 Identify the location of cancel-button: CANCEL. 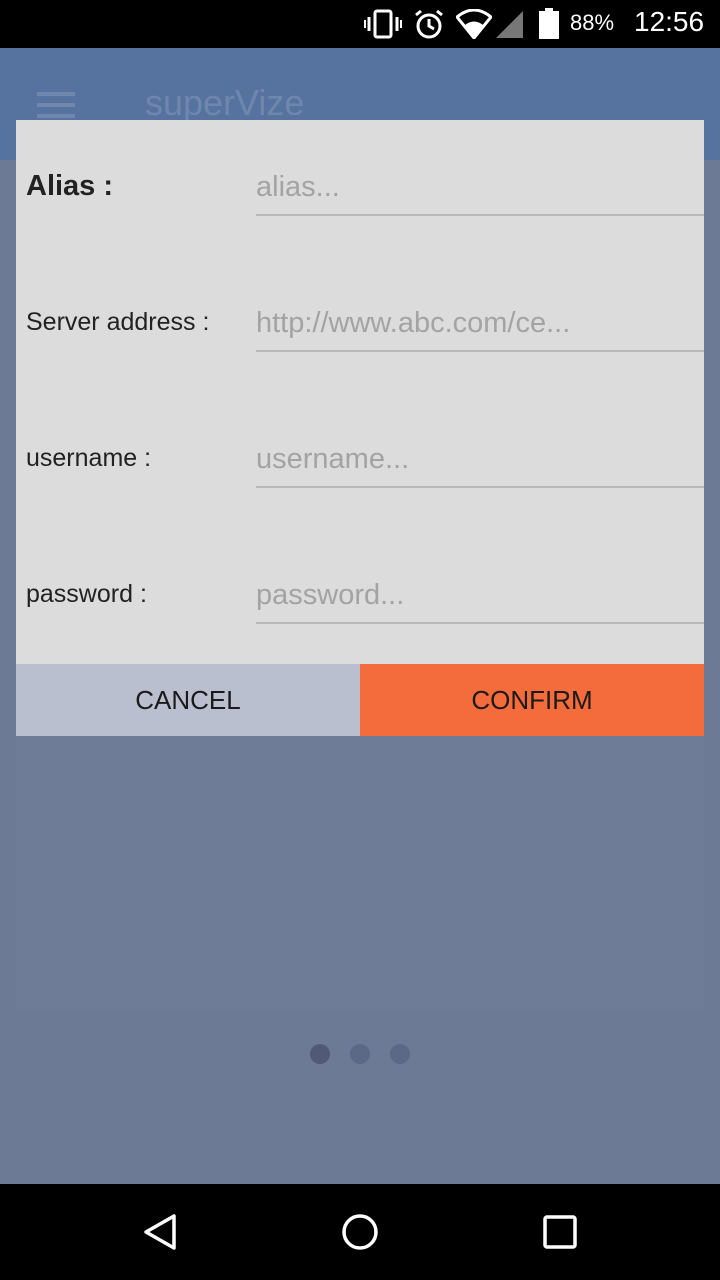
(188, 700).